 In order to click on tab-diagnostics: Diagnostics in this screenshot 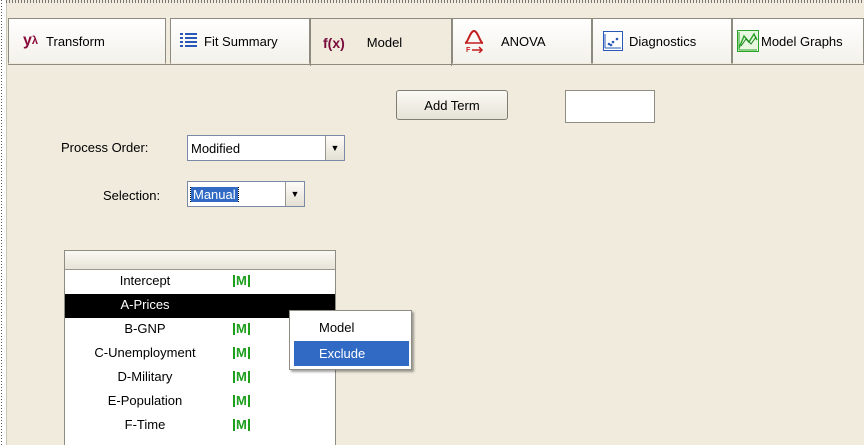, I will do `click(662, 41)`.